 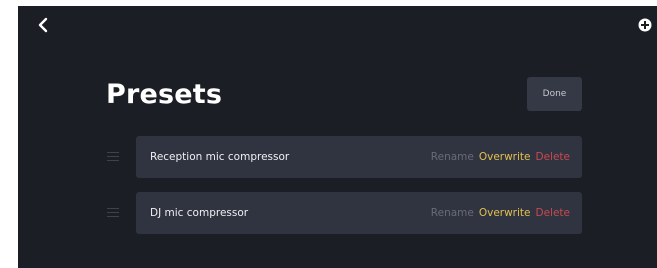 I want to click on preset-card: DJ mic compressor Rename Overwrite Delete, so click(x=359, y=213).